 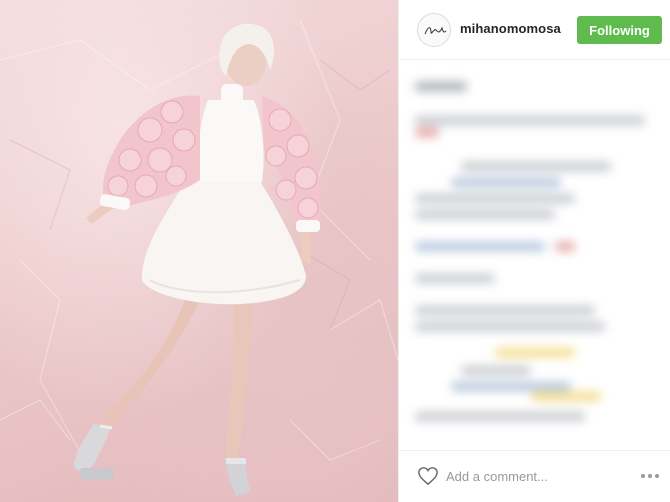 I want to click on signature-avatar-icon, so click(x=435, y=30).